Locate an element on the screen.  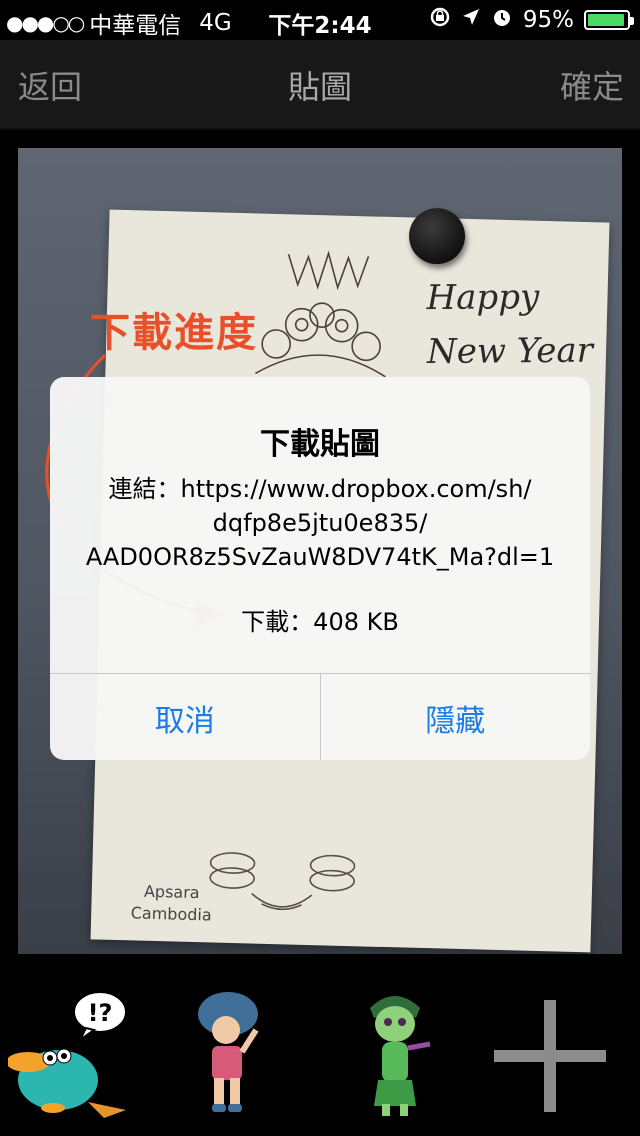
done-button: 確定 is located at coordinates (592, 85).